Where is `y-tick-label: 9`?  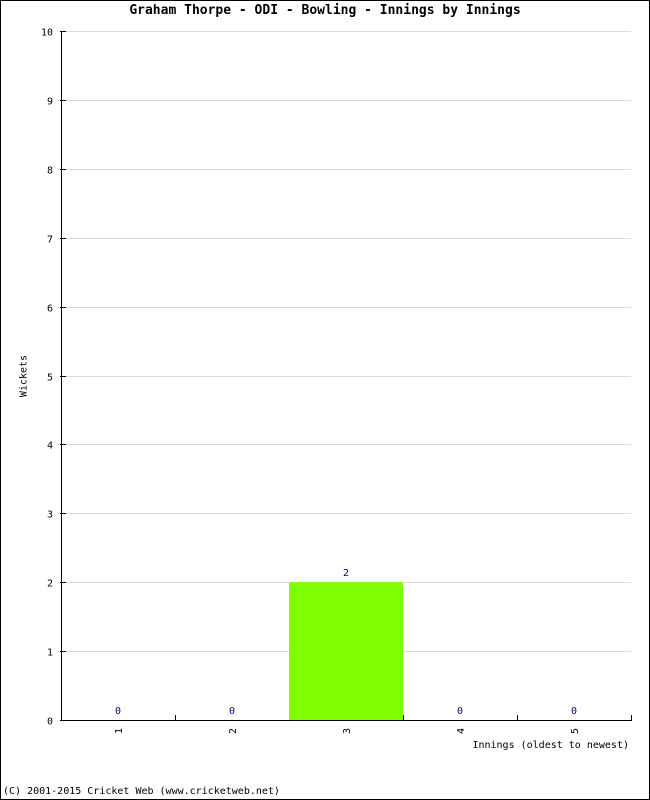
y-tick-label: 9 is located at coordinates (50, 102).